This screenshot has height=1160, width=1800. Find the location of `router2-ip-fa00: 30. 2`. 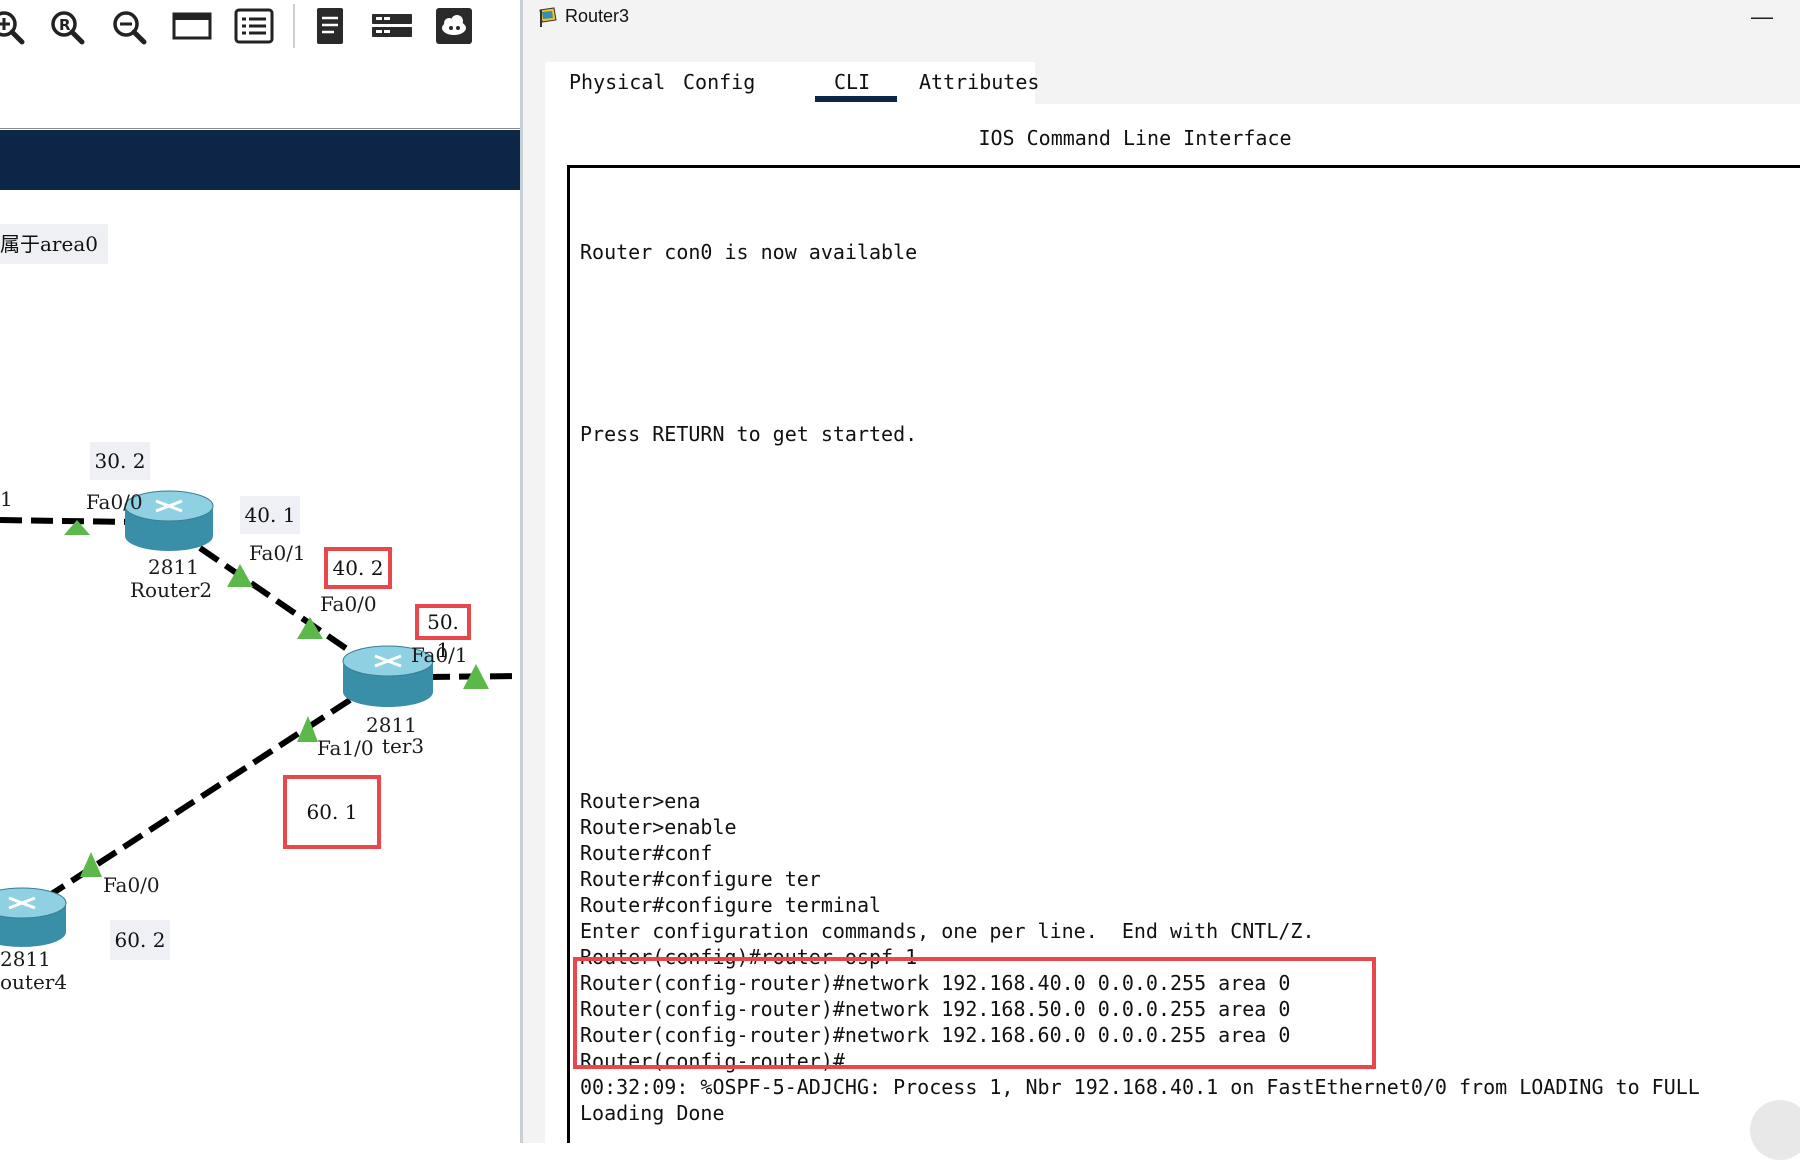

router2-ip-fa00: 30. 2 is located at coordinates (120, 461).